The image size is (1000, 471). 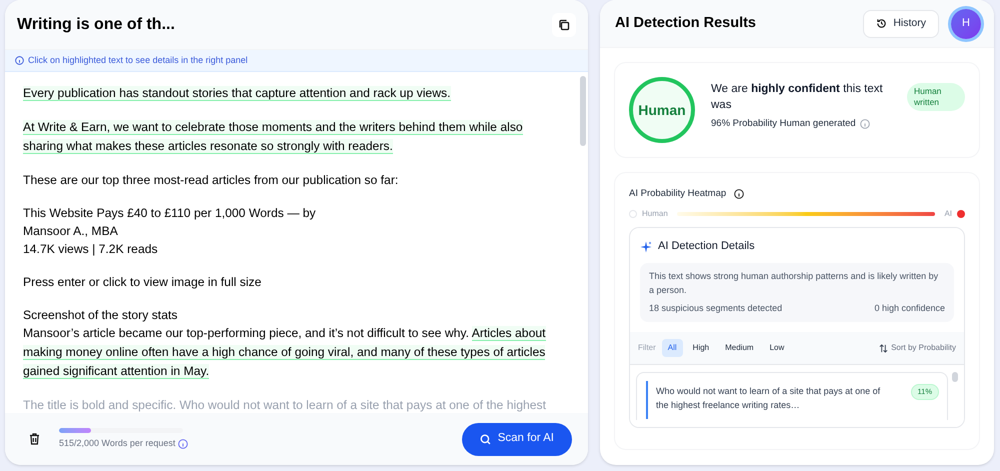 What do you see at coordinates (655, 214) in the screenshot?
I see `scale-label: Human` at bounding box center [655, 214].